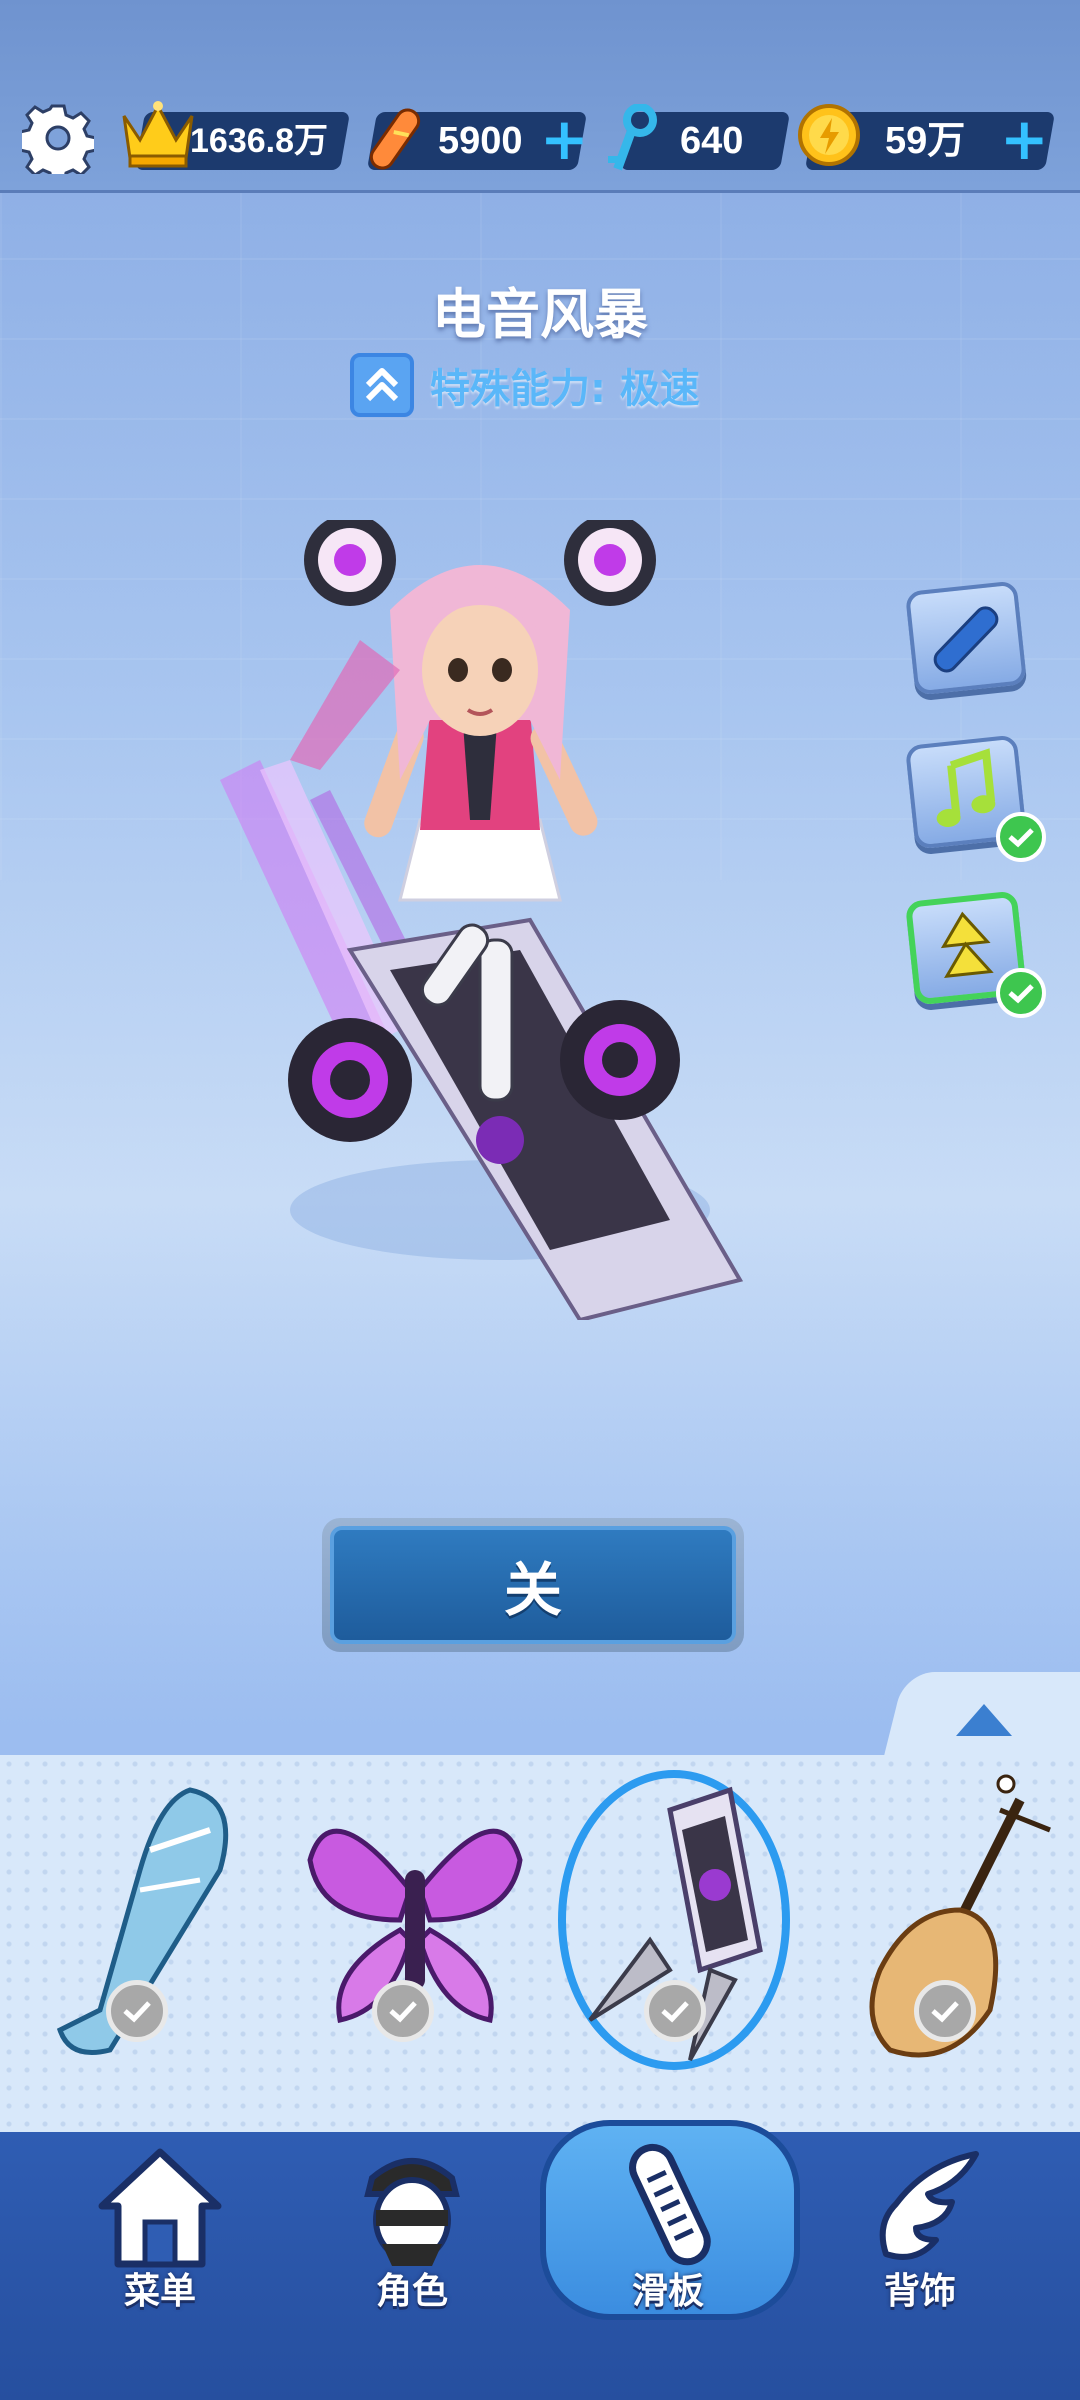  What do you see at coordinates (411, 2291) in the screenshot?
I see `nav-character-label: 角色` at bounding box center [411, 2291].